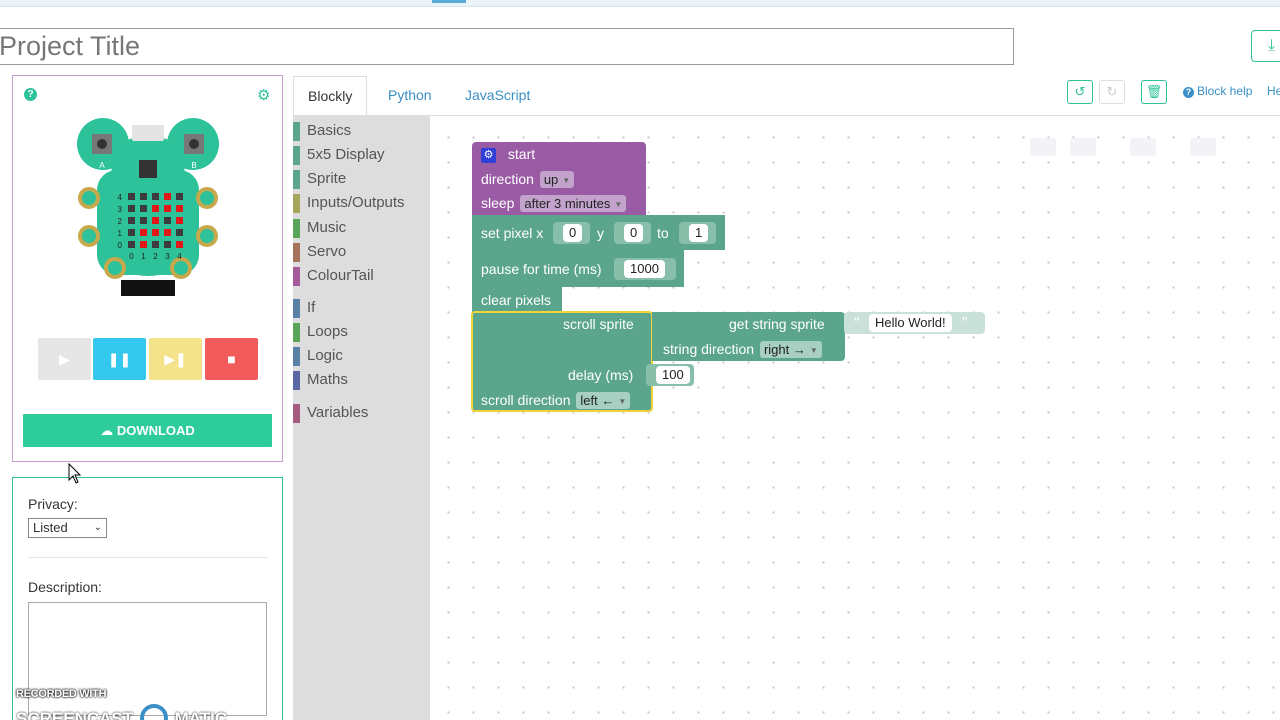 This screenshot has height=720, width=1280. I want to click on toolbox-category-servo: Servo, so click(319, 252).